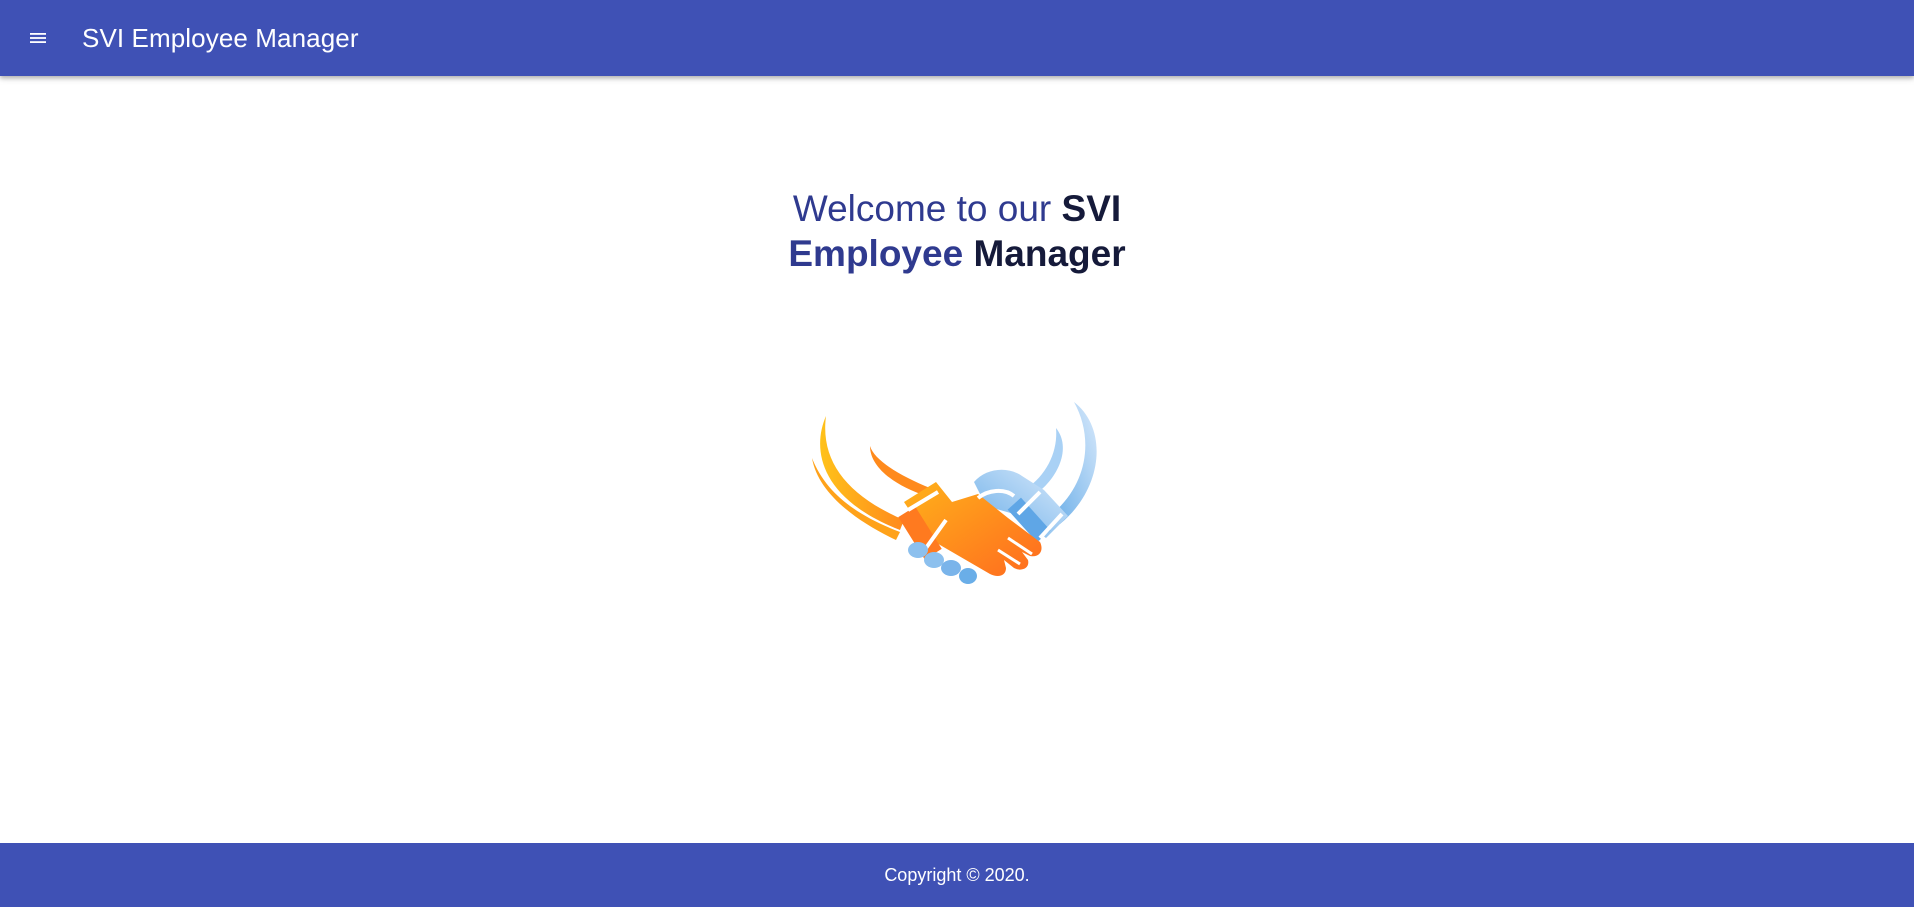  I want to click on welcome-text-part1: Welcome to our, so click(927, 208).